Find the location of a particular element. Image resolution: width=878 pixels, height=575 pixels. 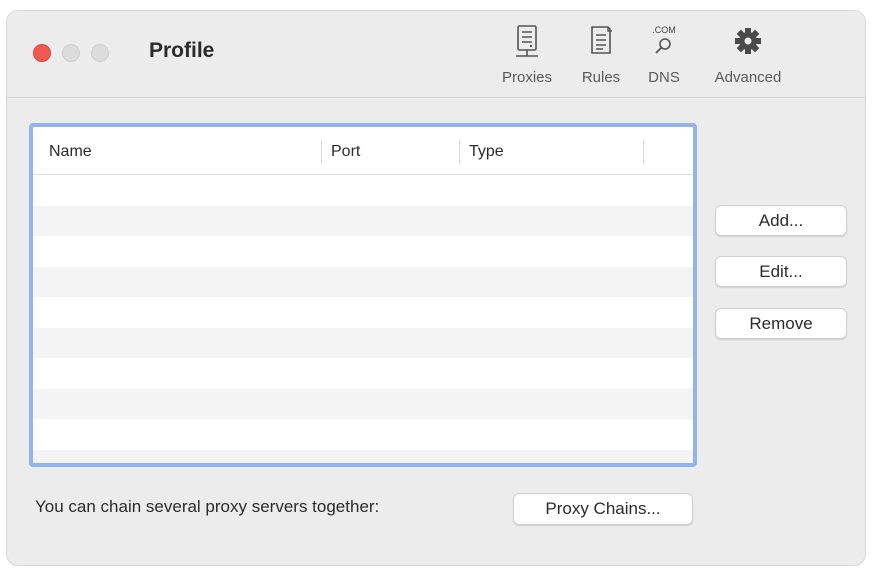

column-header-type: Type is located at coordinates (486, 150).